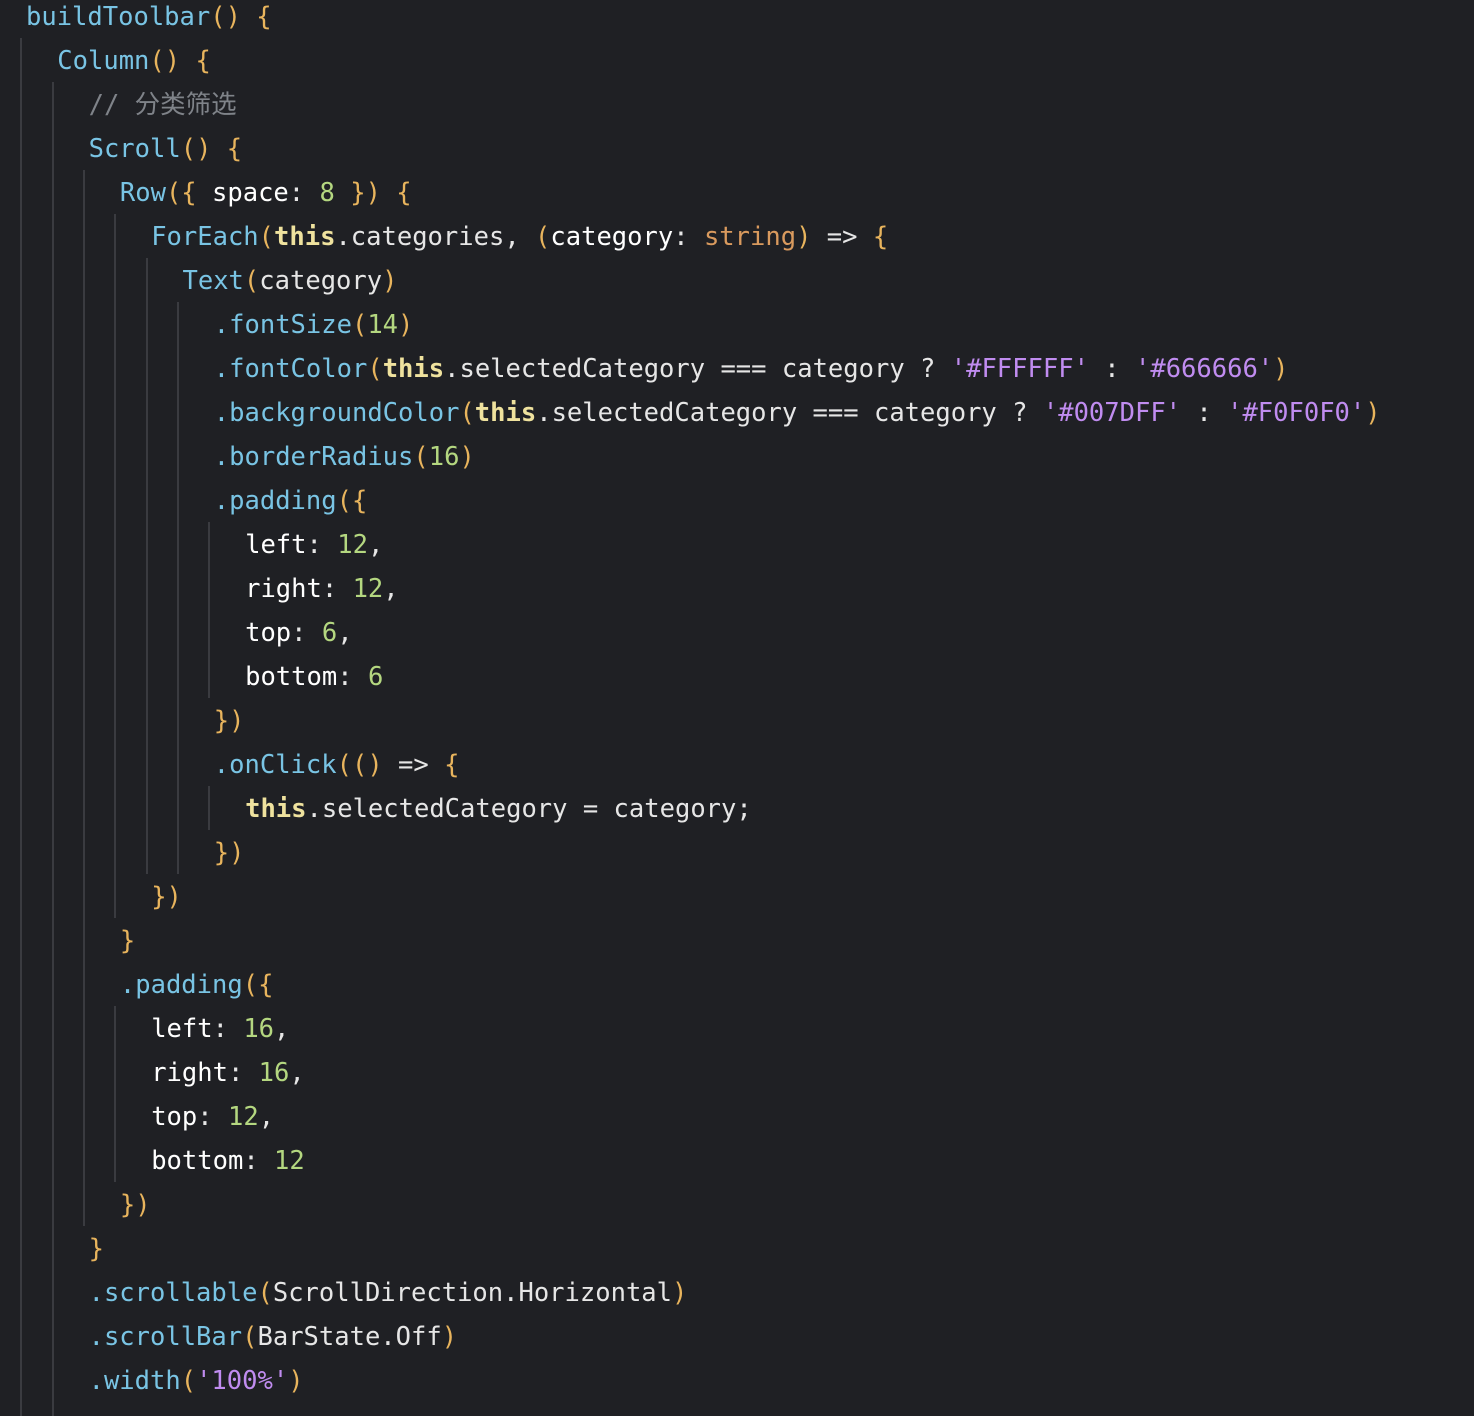 The height and width of the screenshot is (1416, 1474). What do you see at coordinates (149, 19) in the screenshot?
I see `code-line: buildToolbar() {` at bounding box center [149, 19].